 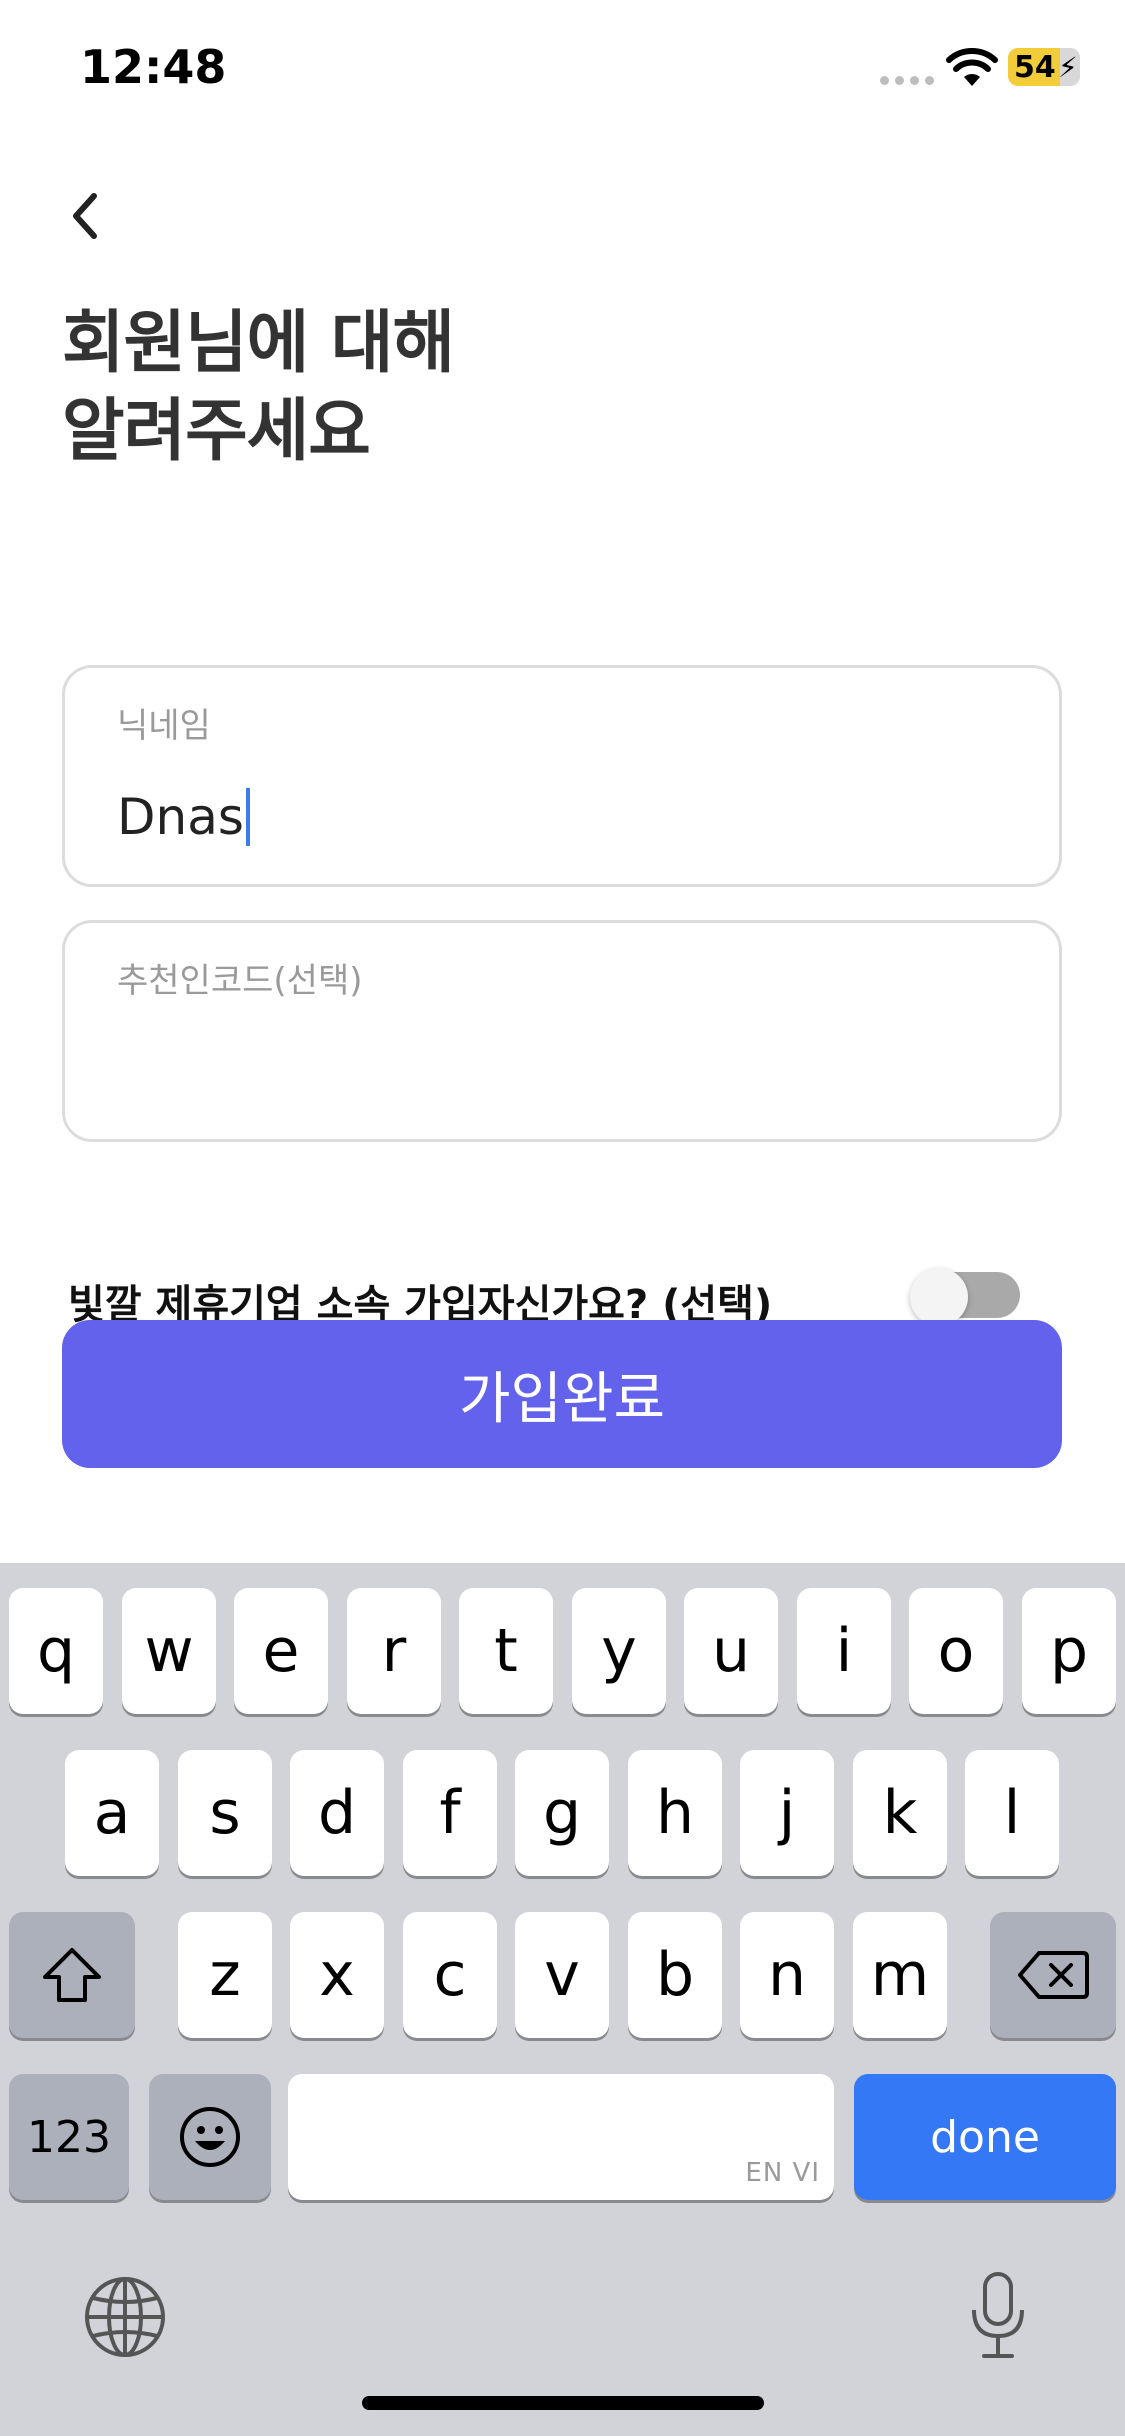 What do you see at coordinates (86, 216) in the screenshot?
I see `back-chevron-icon` at bounding box center [86, 216].